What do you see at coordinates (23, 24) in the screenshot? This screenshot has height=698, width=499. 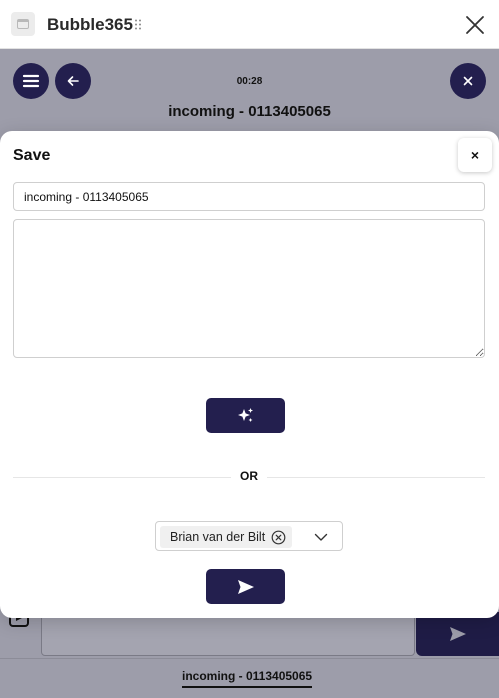 I see `app-window-icon` at bounding box center [23, 24].